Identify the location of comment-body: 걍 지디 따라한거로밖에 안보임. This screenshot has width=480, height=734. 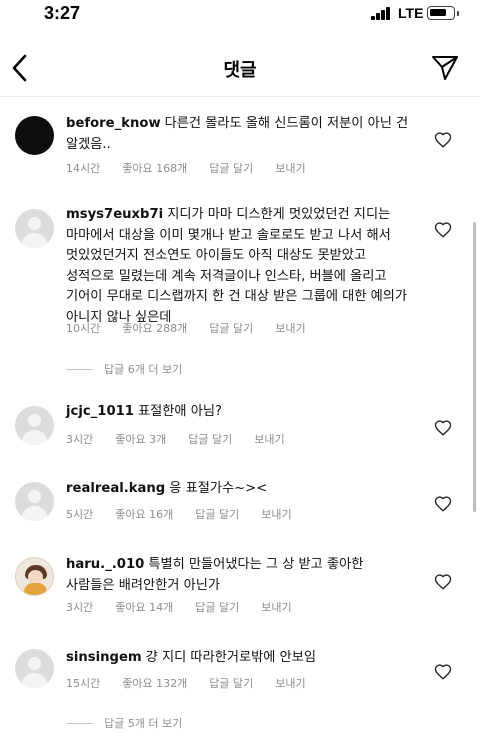
(230, 657).